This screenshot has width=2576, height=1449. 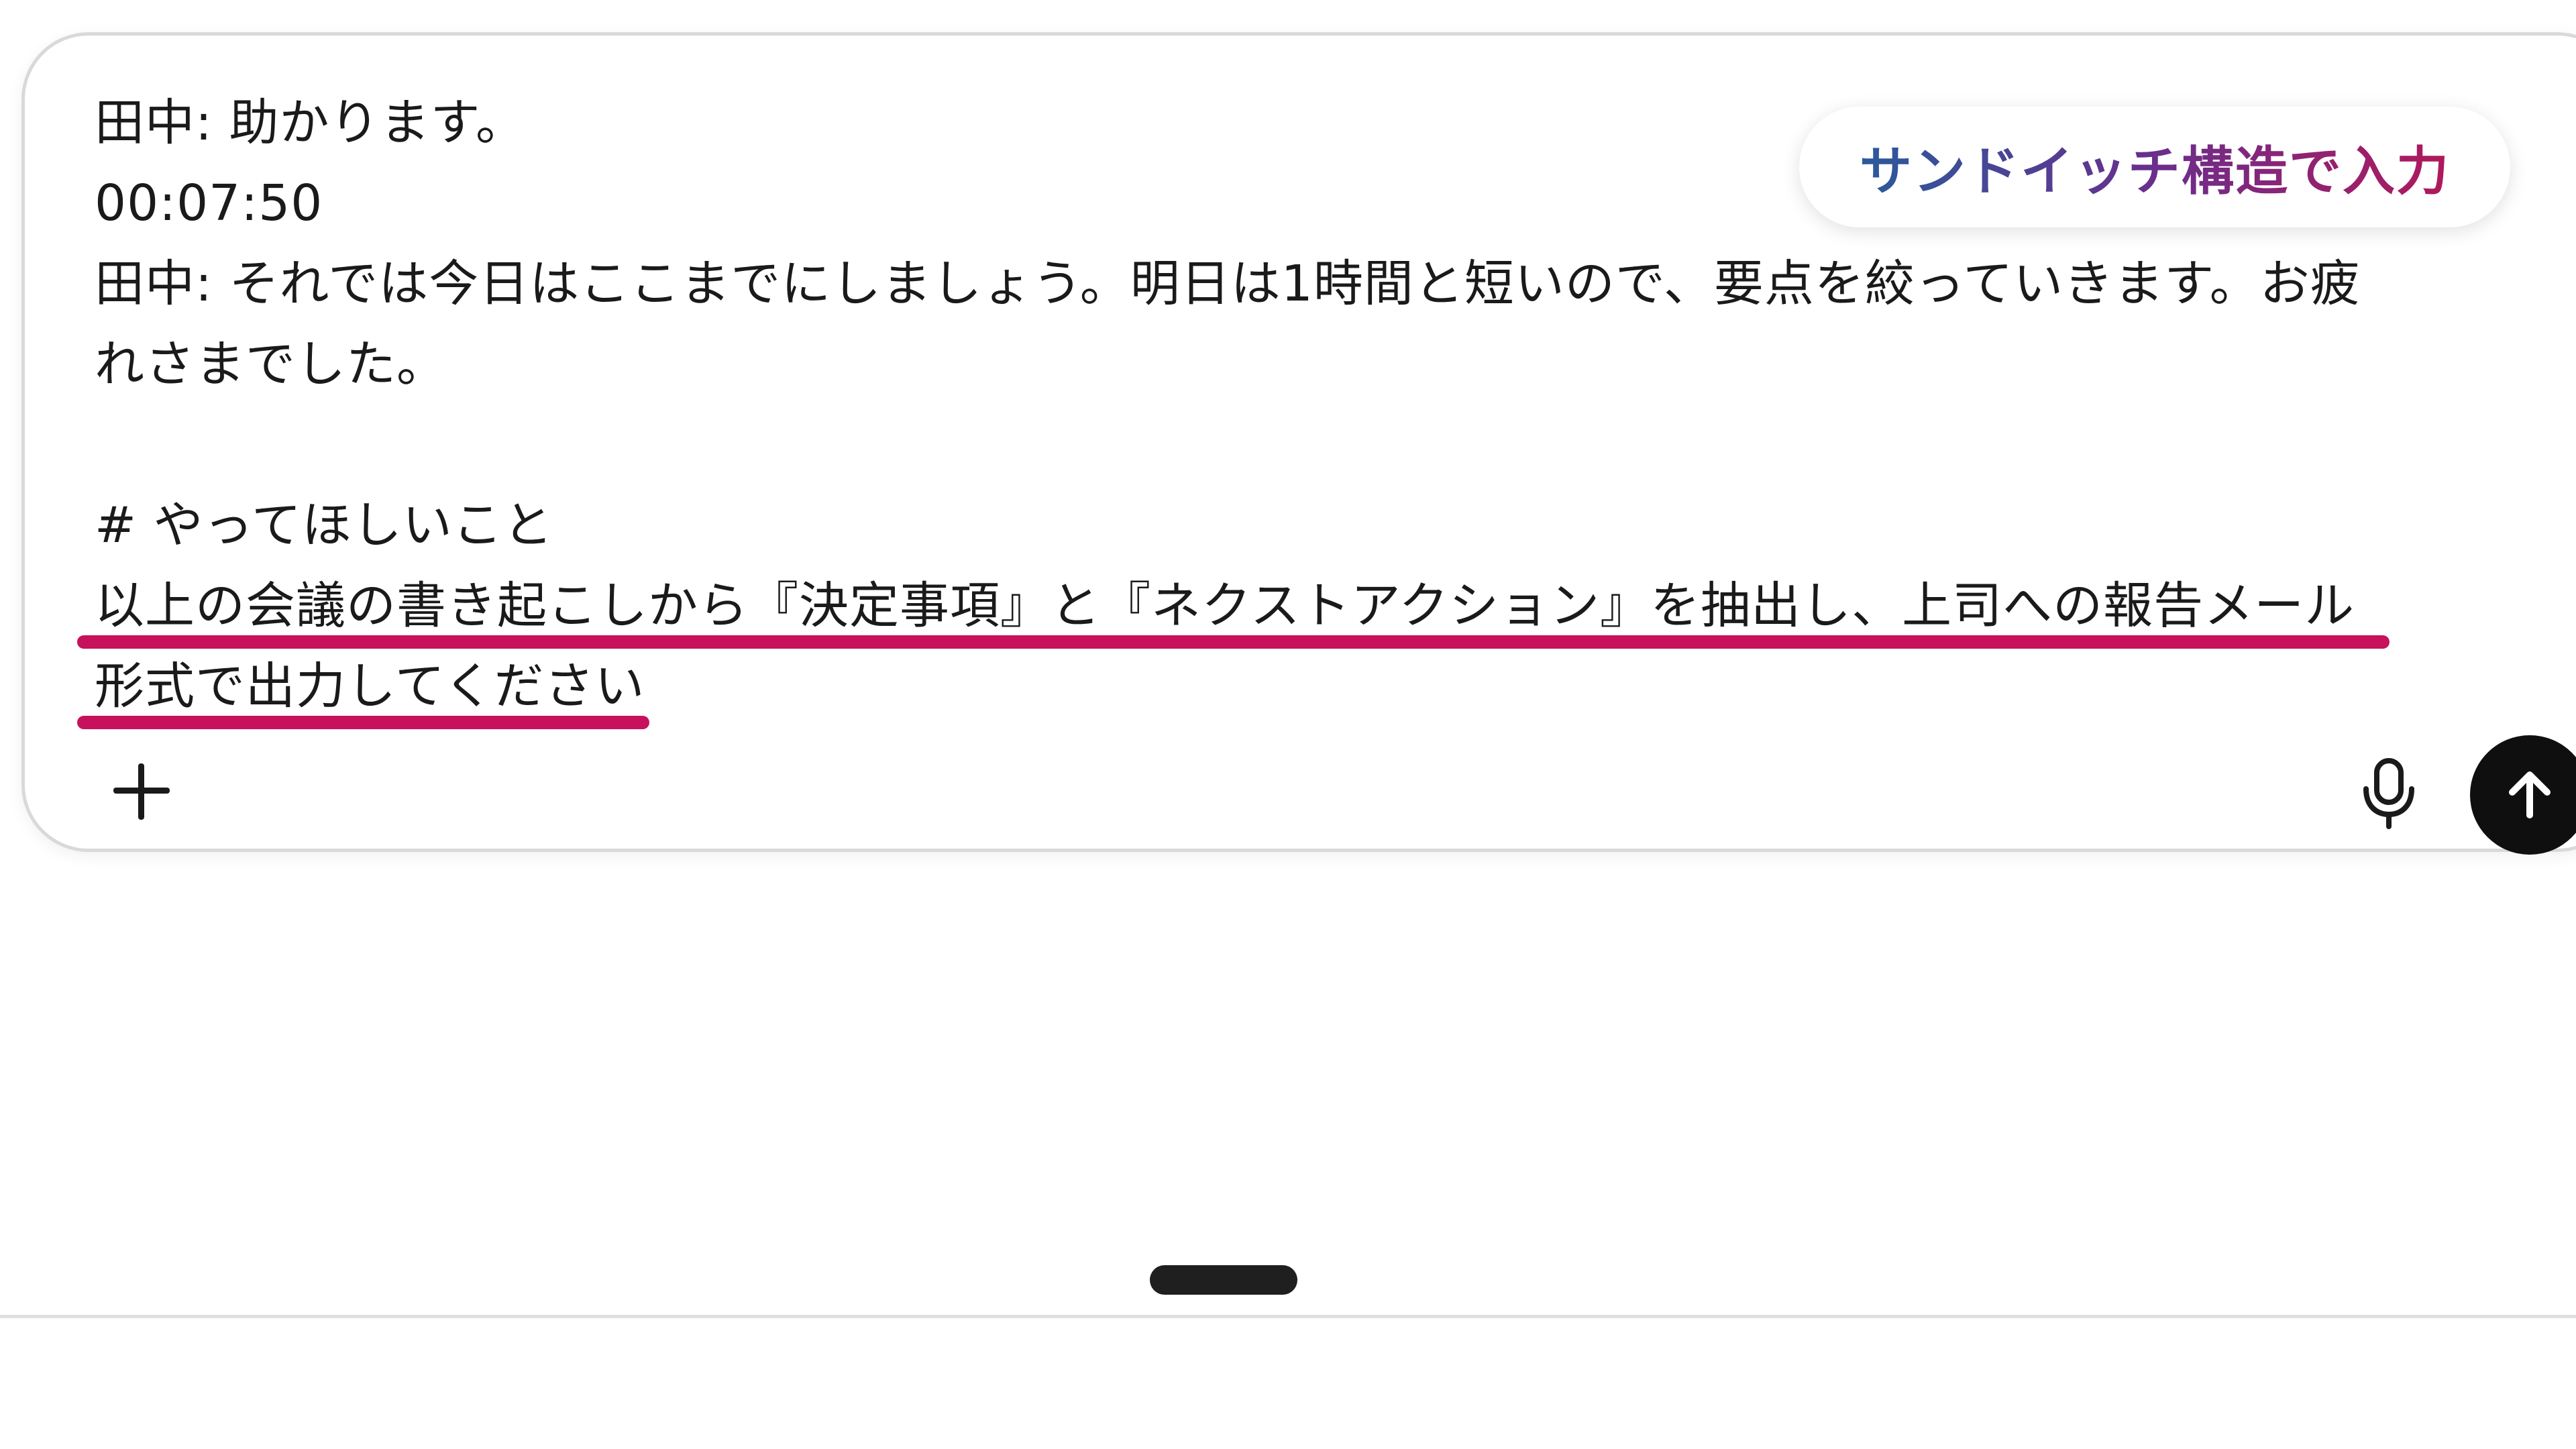 I want to click on plus-icon, so click(x=141, y=791).